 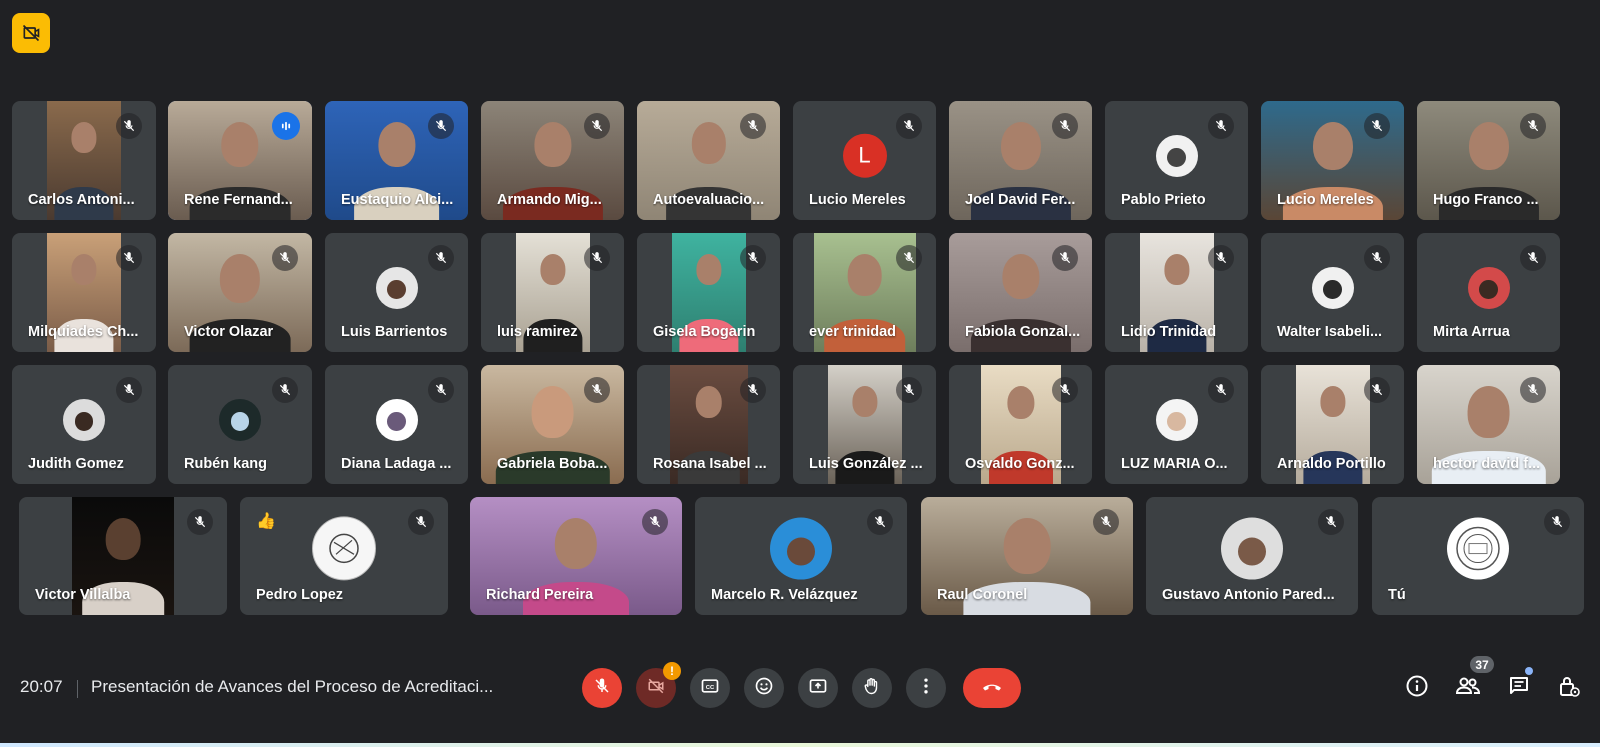 I want to click on participant-tile: Lidio Trinidad, so click(x=1176, y=292).